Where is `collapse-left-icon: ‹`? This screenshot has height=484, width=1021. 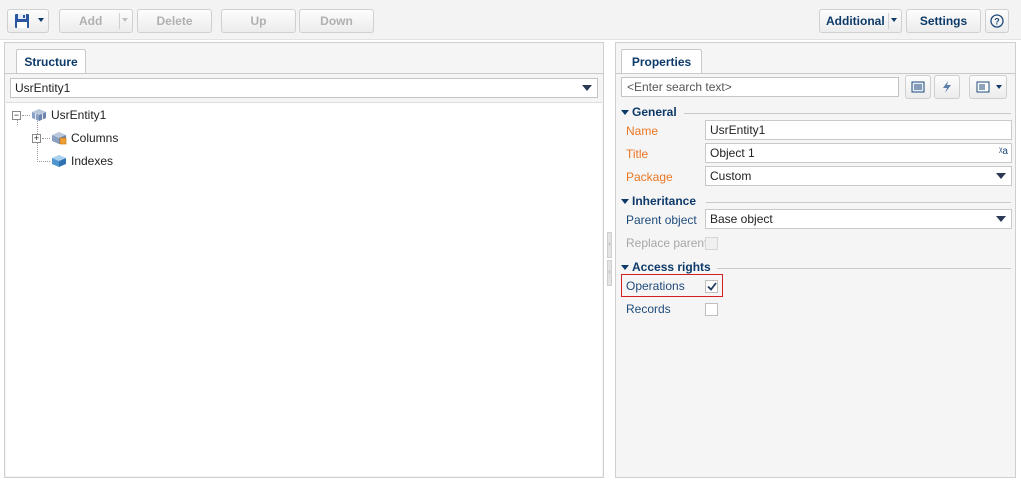
collapse-left-icon: ‹ is located at coordinates (609, 245).